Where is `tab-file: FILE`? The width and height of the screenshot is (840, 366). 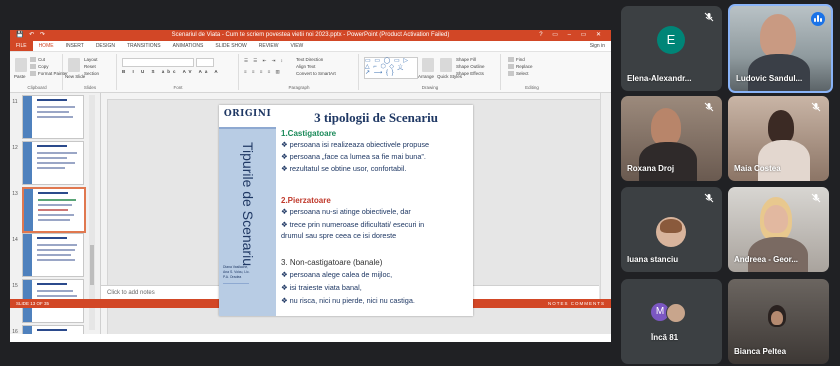 tab-file: FILE is located at coordinates (21, 46).